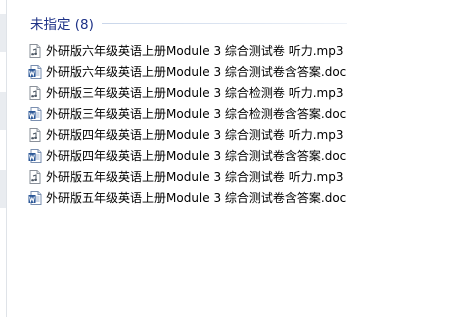 This screenshot has height=317, width=460. I want to click on group-header: 未指定 (8), so click(233, 23).